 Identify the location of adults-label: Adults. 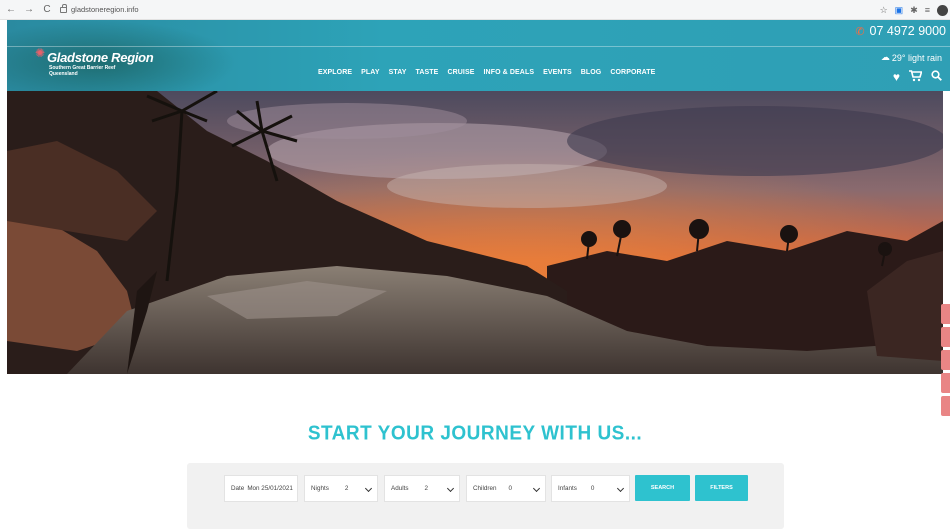
(400, 488).